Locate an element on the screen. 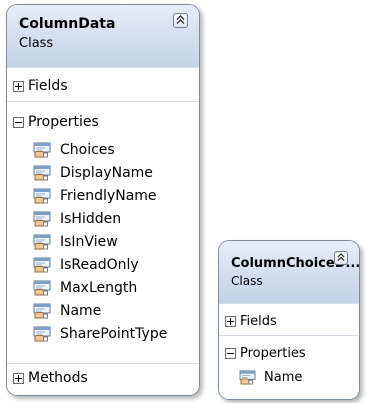 The height and width of the screenshot is (403, 390). compartment-toggle-methods: Methods is located at coordinates (50, 378).